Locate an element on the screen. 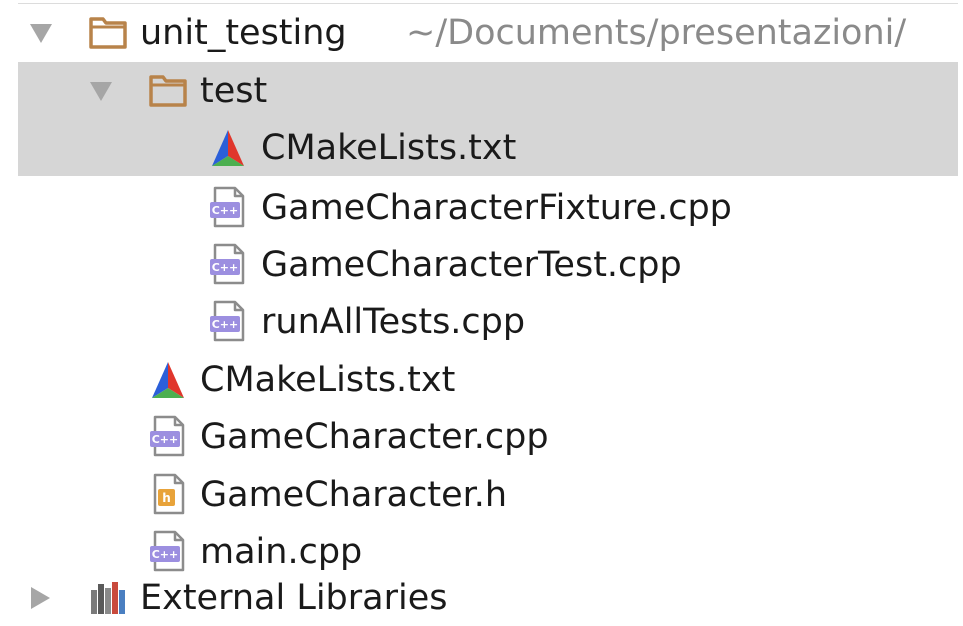 This screenshot has width=963, height=626. tree-row-gamecharacter-cpp: C++ GameCharacter.cpp is located at coordinates (488, 436).